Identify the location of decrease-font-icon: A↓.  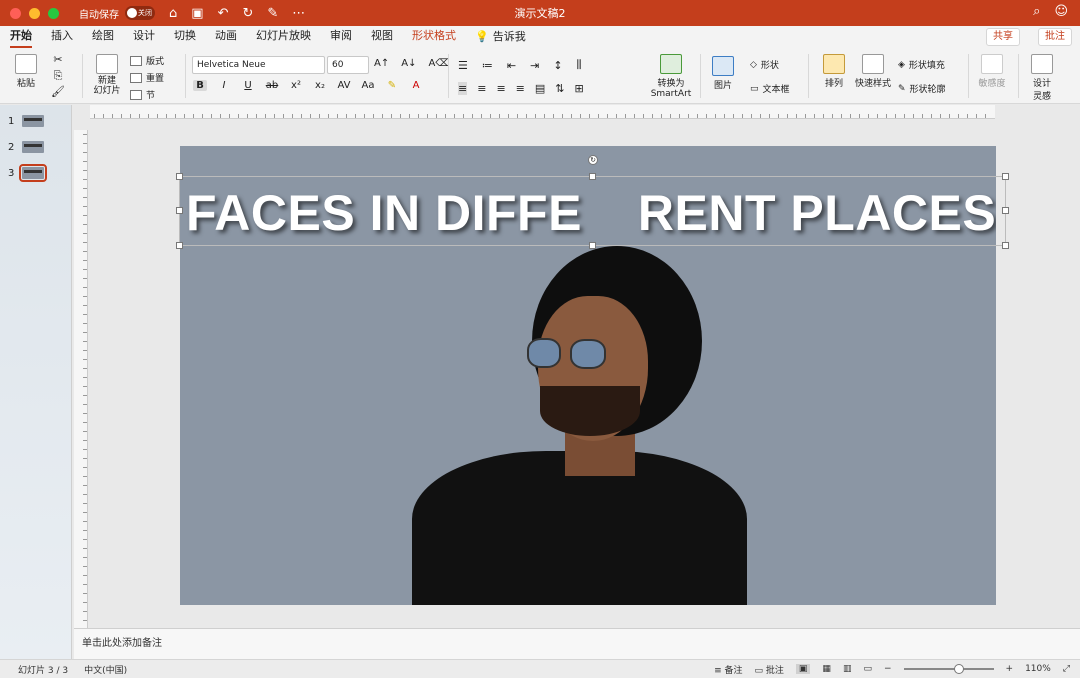
(408, 63).